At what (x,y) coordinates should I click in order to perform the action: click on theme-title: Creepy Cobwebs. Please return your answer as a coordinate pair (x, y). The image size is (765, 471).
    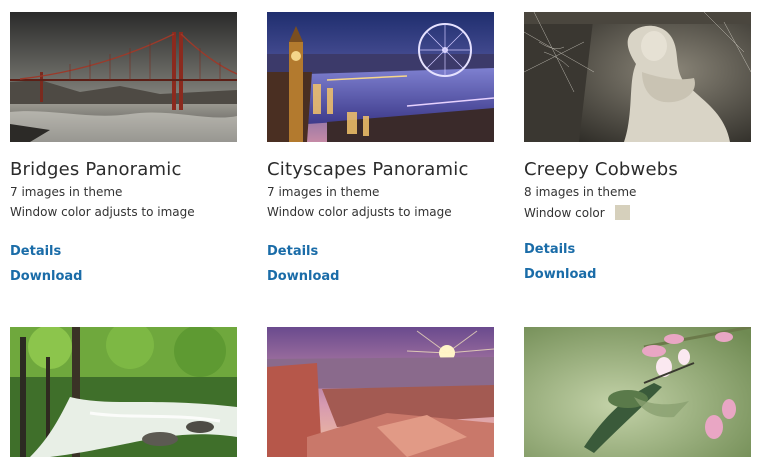
    Looking at the image, I should click on (601, 169).